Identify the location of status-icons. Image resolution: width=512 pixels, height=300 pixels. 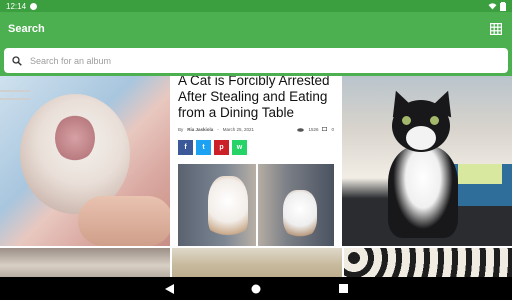
(497, 6).